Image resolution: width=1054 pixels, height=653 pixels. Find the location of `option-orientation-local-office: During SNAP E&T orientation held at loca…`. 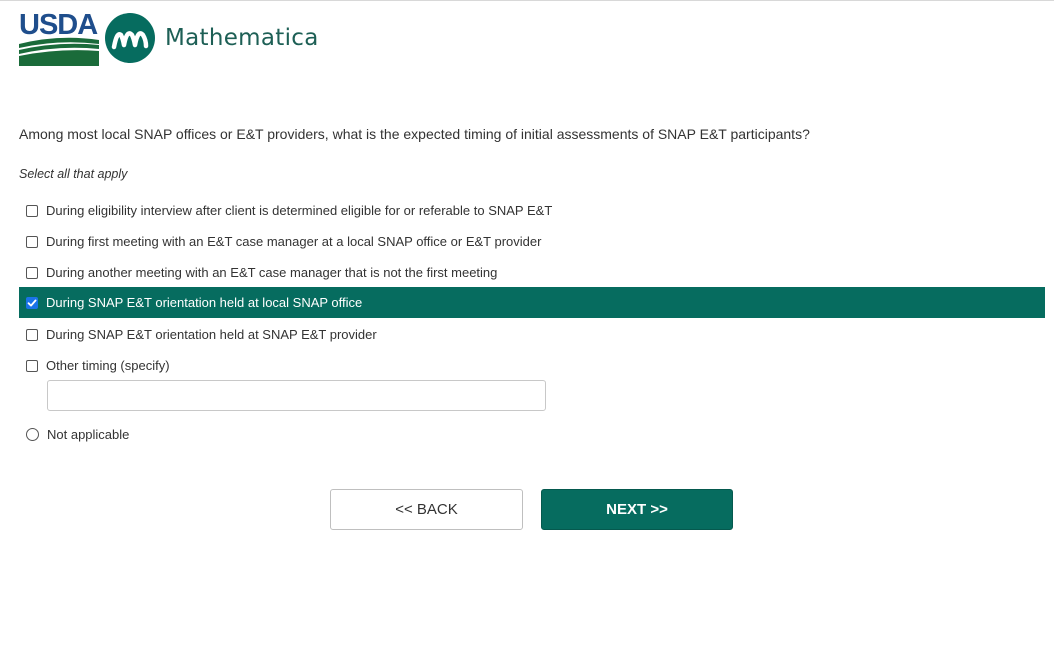

option-orientation-local-office: During SNAP E&T orientation held at loca… is located at coordinates (532, 302).